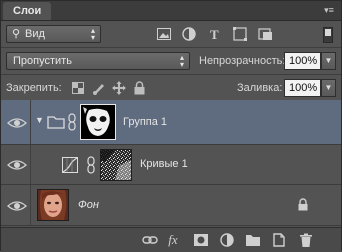 This screenshot has width=342, height=252. Describe the element at coordinates (227, 240) in the screenshot. I see `adjustment-layer-icon` at that location.